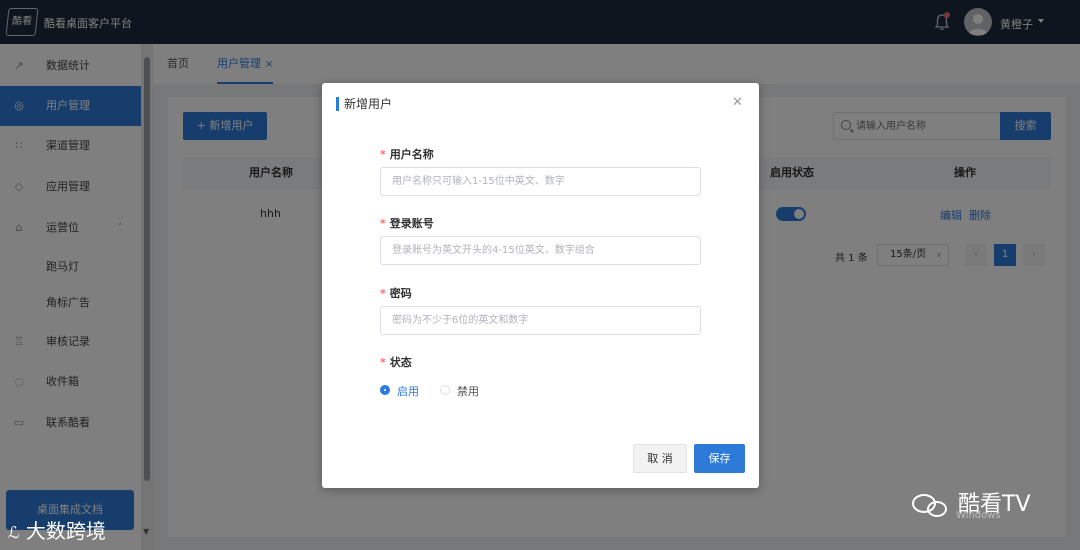 The image size is (1080, 550). Describe the element at coordinates (932, 505) in the screenshot. I see `wechat-icon` at that location.